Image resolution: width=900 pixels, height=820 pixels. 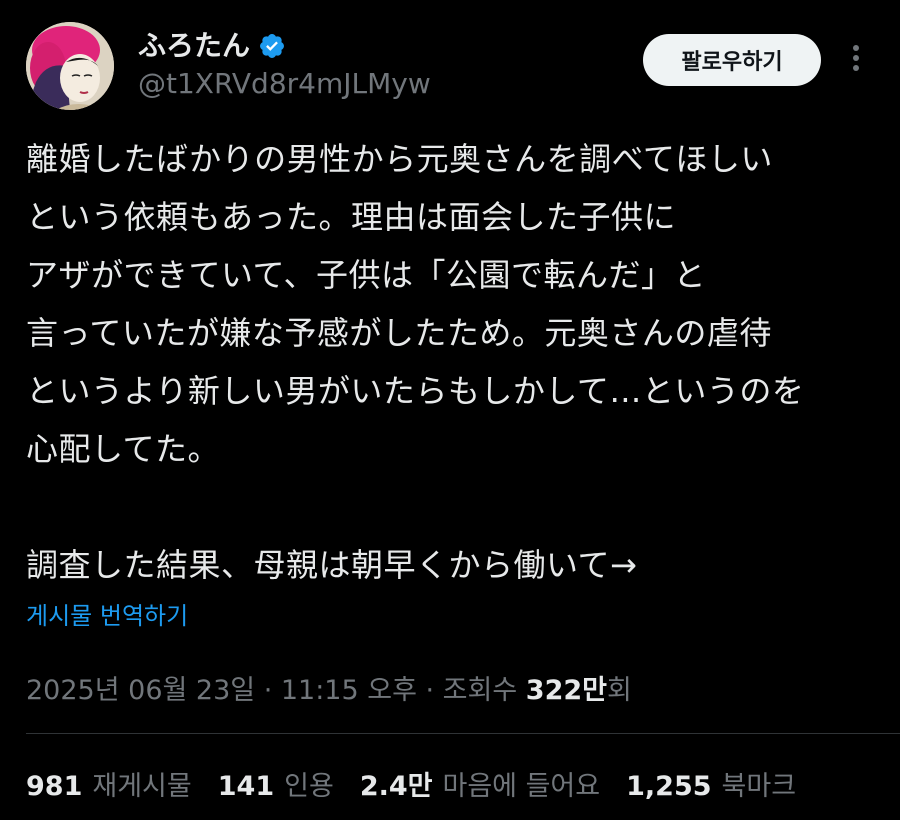 What do you see at coordinates (123, 449) in the screenshot?
I see `post-text-line: 心配してた。` at bounding box center [123, 449].